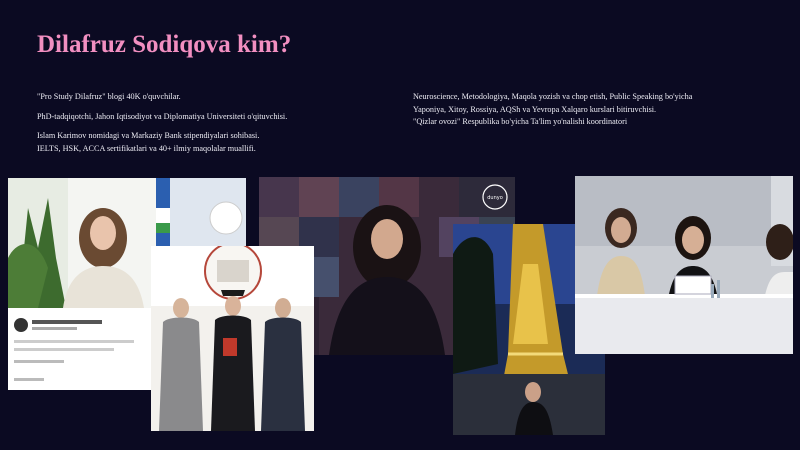 This screenshot has width=800, height=450. What do you see at coordinates (495, 198) in the screenshot?
I see `dunyo-logo: dunyo` at bounding box center [495, 198].